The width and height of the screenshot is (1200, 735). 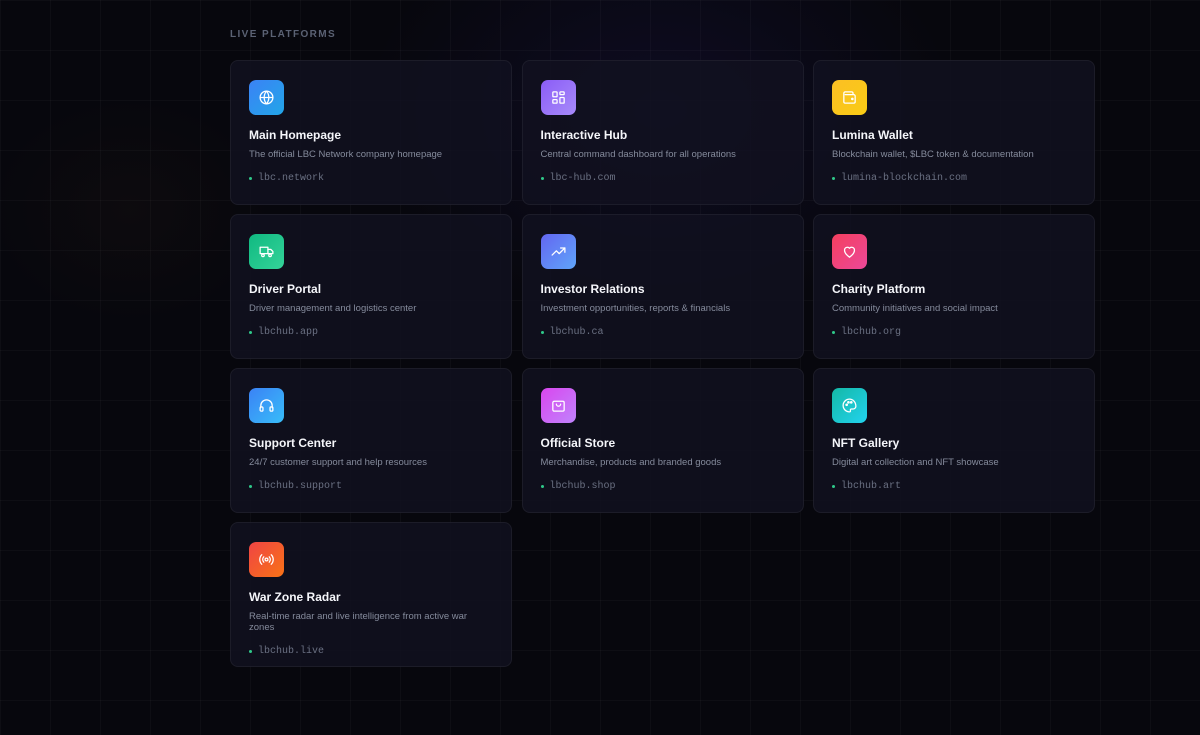 What do you see at coordinates (849, 251) in the screenshot?
I see `heart-icon` at bounding box center [849, 251].